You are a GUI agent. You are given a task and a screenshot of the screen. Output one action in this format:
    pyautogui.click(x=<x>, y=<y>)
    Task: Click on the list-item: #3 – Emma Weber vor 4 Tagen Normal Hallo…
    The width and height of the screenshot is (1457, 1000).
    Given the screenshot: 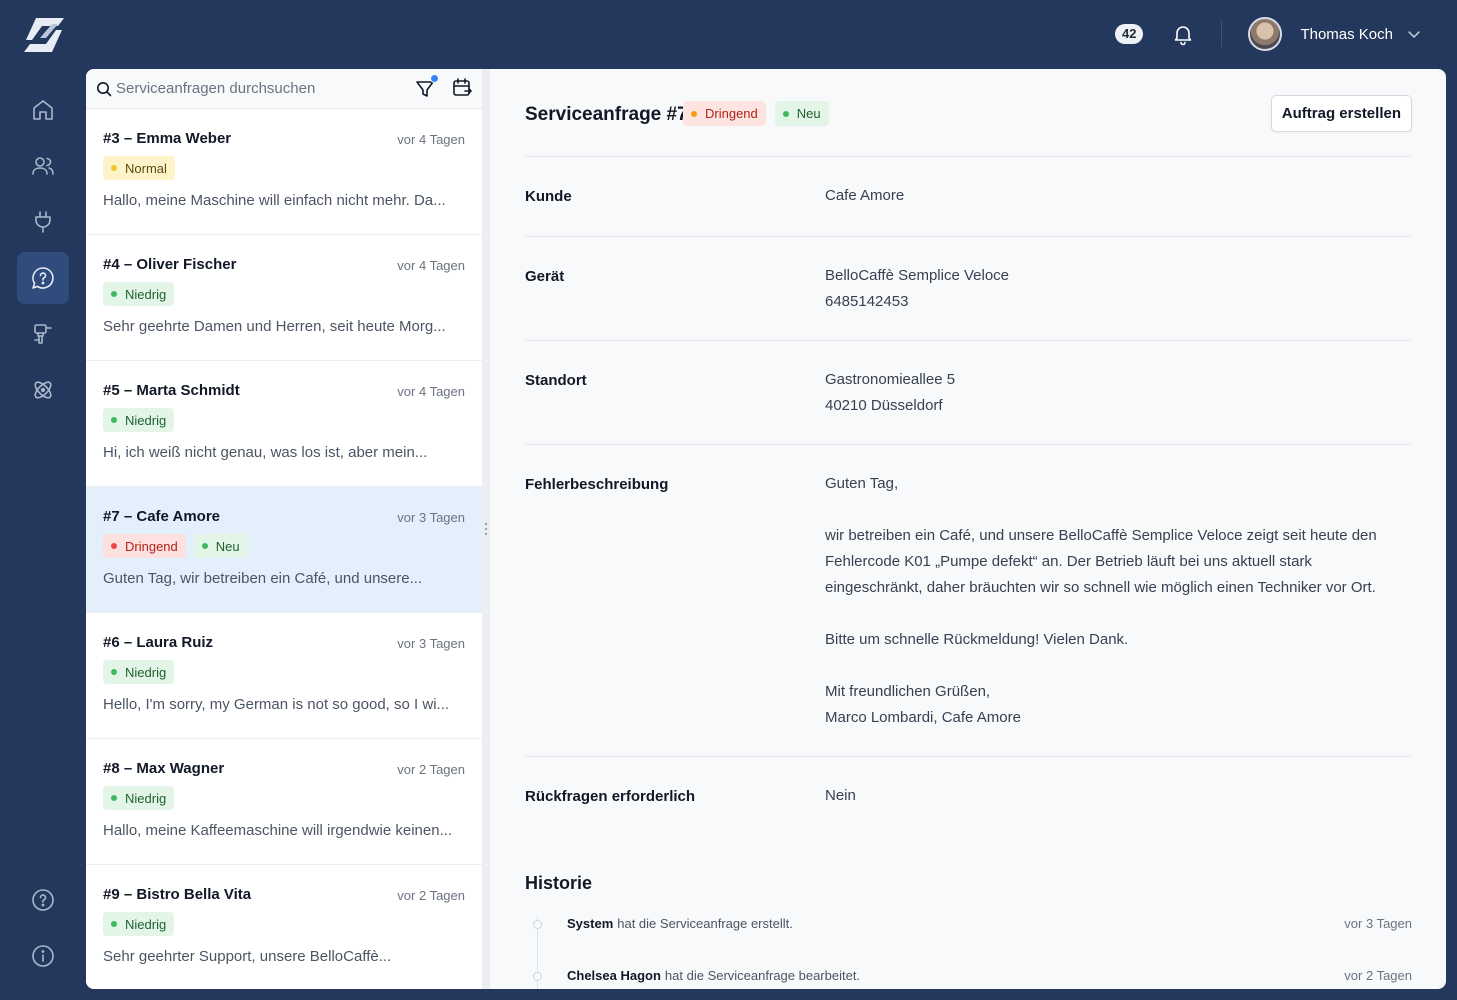 What is the action you would take?
    pyautogui.click(x=284, y=172)
    